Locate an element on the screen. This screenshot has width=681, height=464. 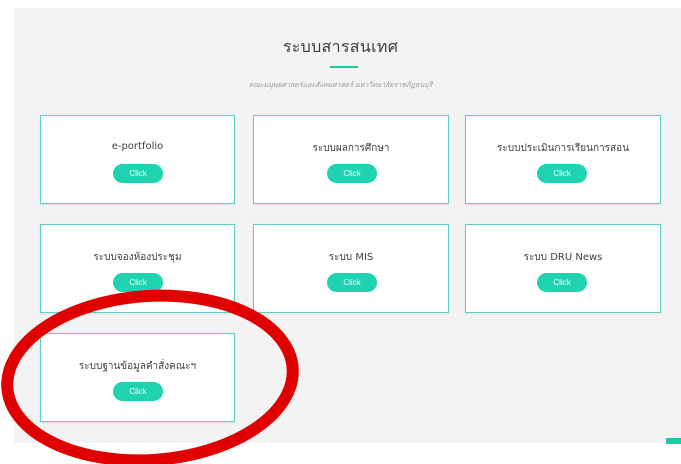
click-button-mis: Click is located at coordinates (352, 282).